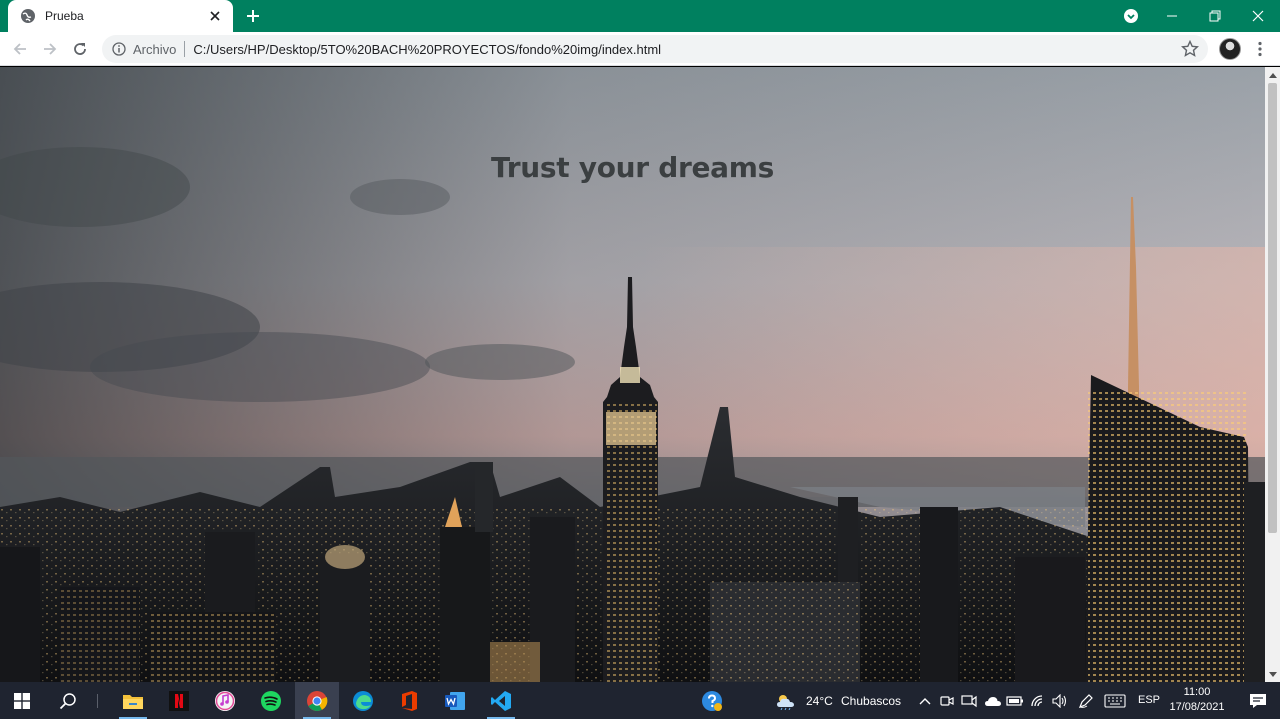  Describe the element at coordinates (1272, 308) in the screenshot. I see `scrollbar-thumb` at that location.